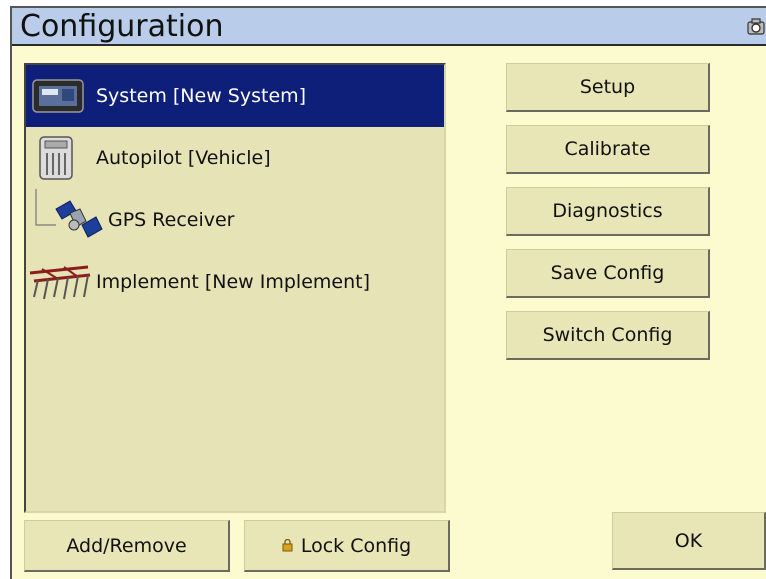 The height and width of the screenshot is (579, 766). Describe the element at coordinates (56, 158) in the screenshot. I see `controller-module-icon` at that location.